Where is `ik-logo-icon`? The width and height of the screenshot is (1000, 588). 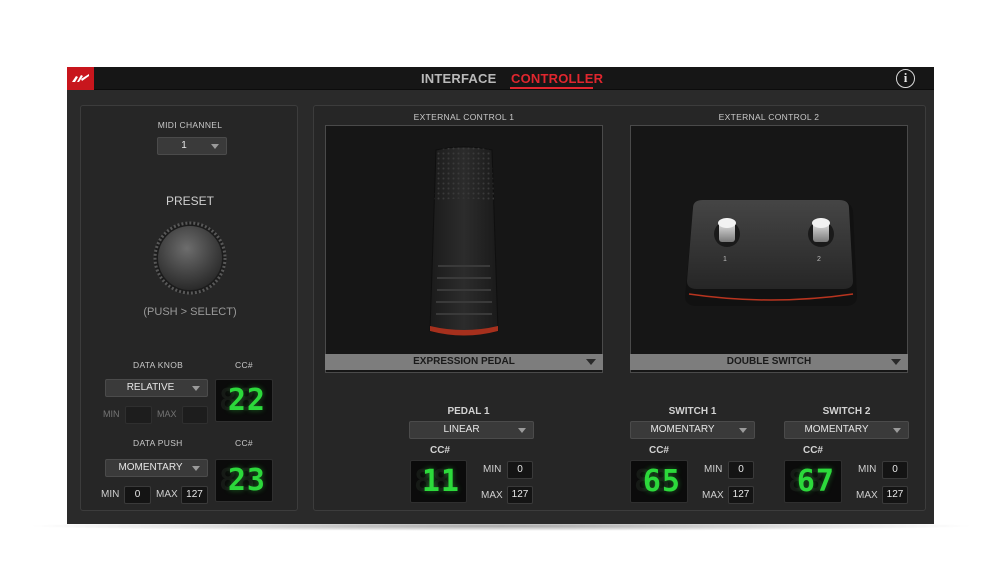
ik-logo-icon is located at coordinates (80, 78).